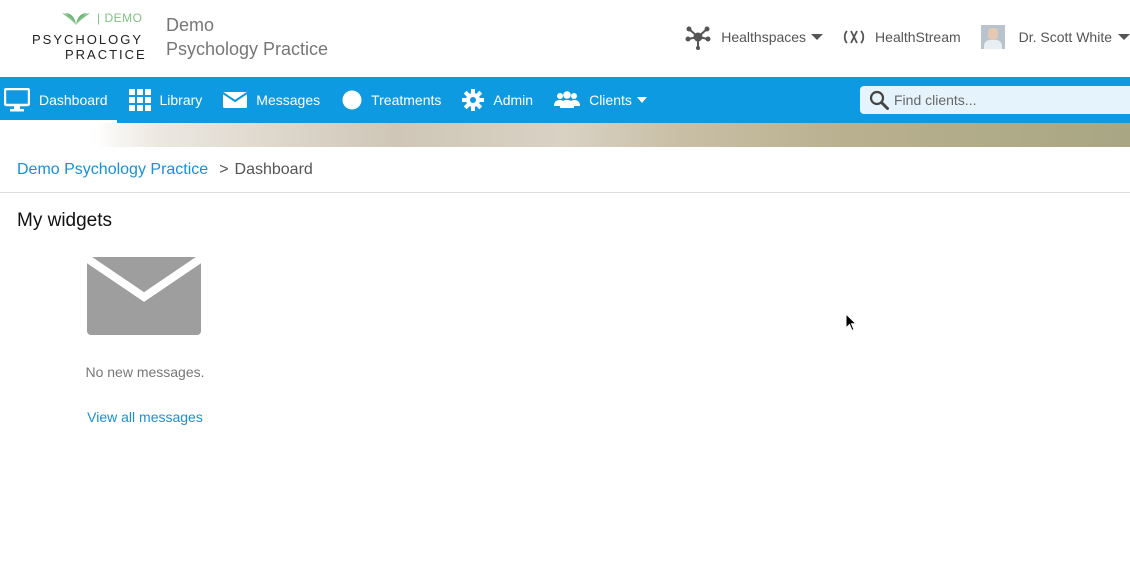 This screenshot has height=563, width=1130. I want to click on client-search, so click(995, 100).